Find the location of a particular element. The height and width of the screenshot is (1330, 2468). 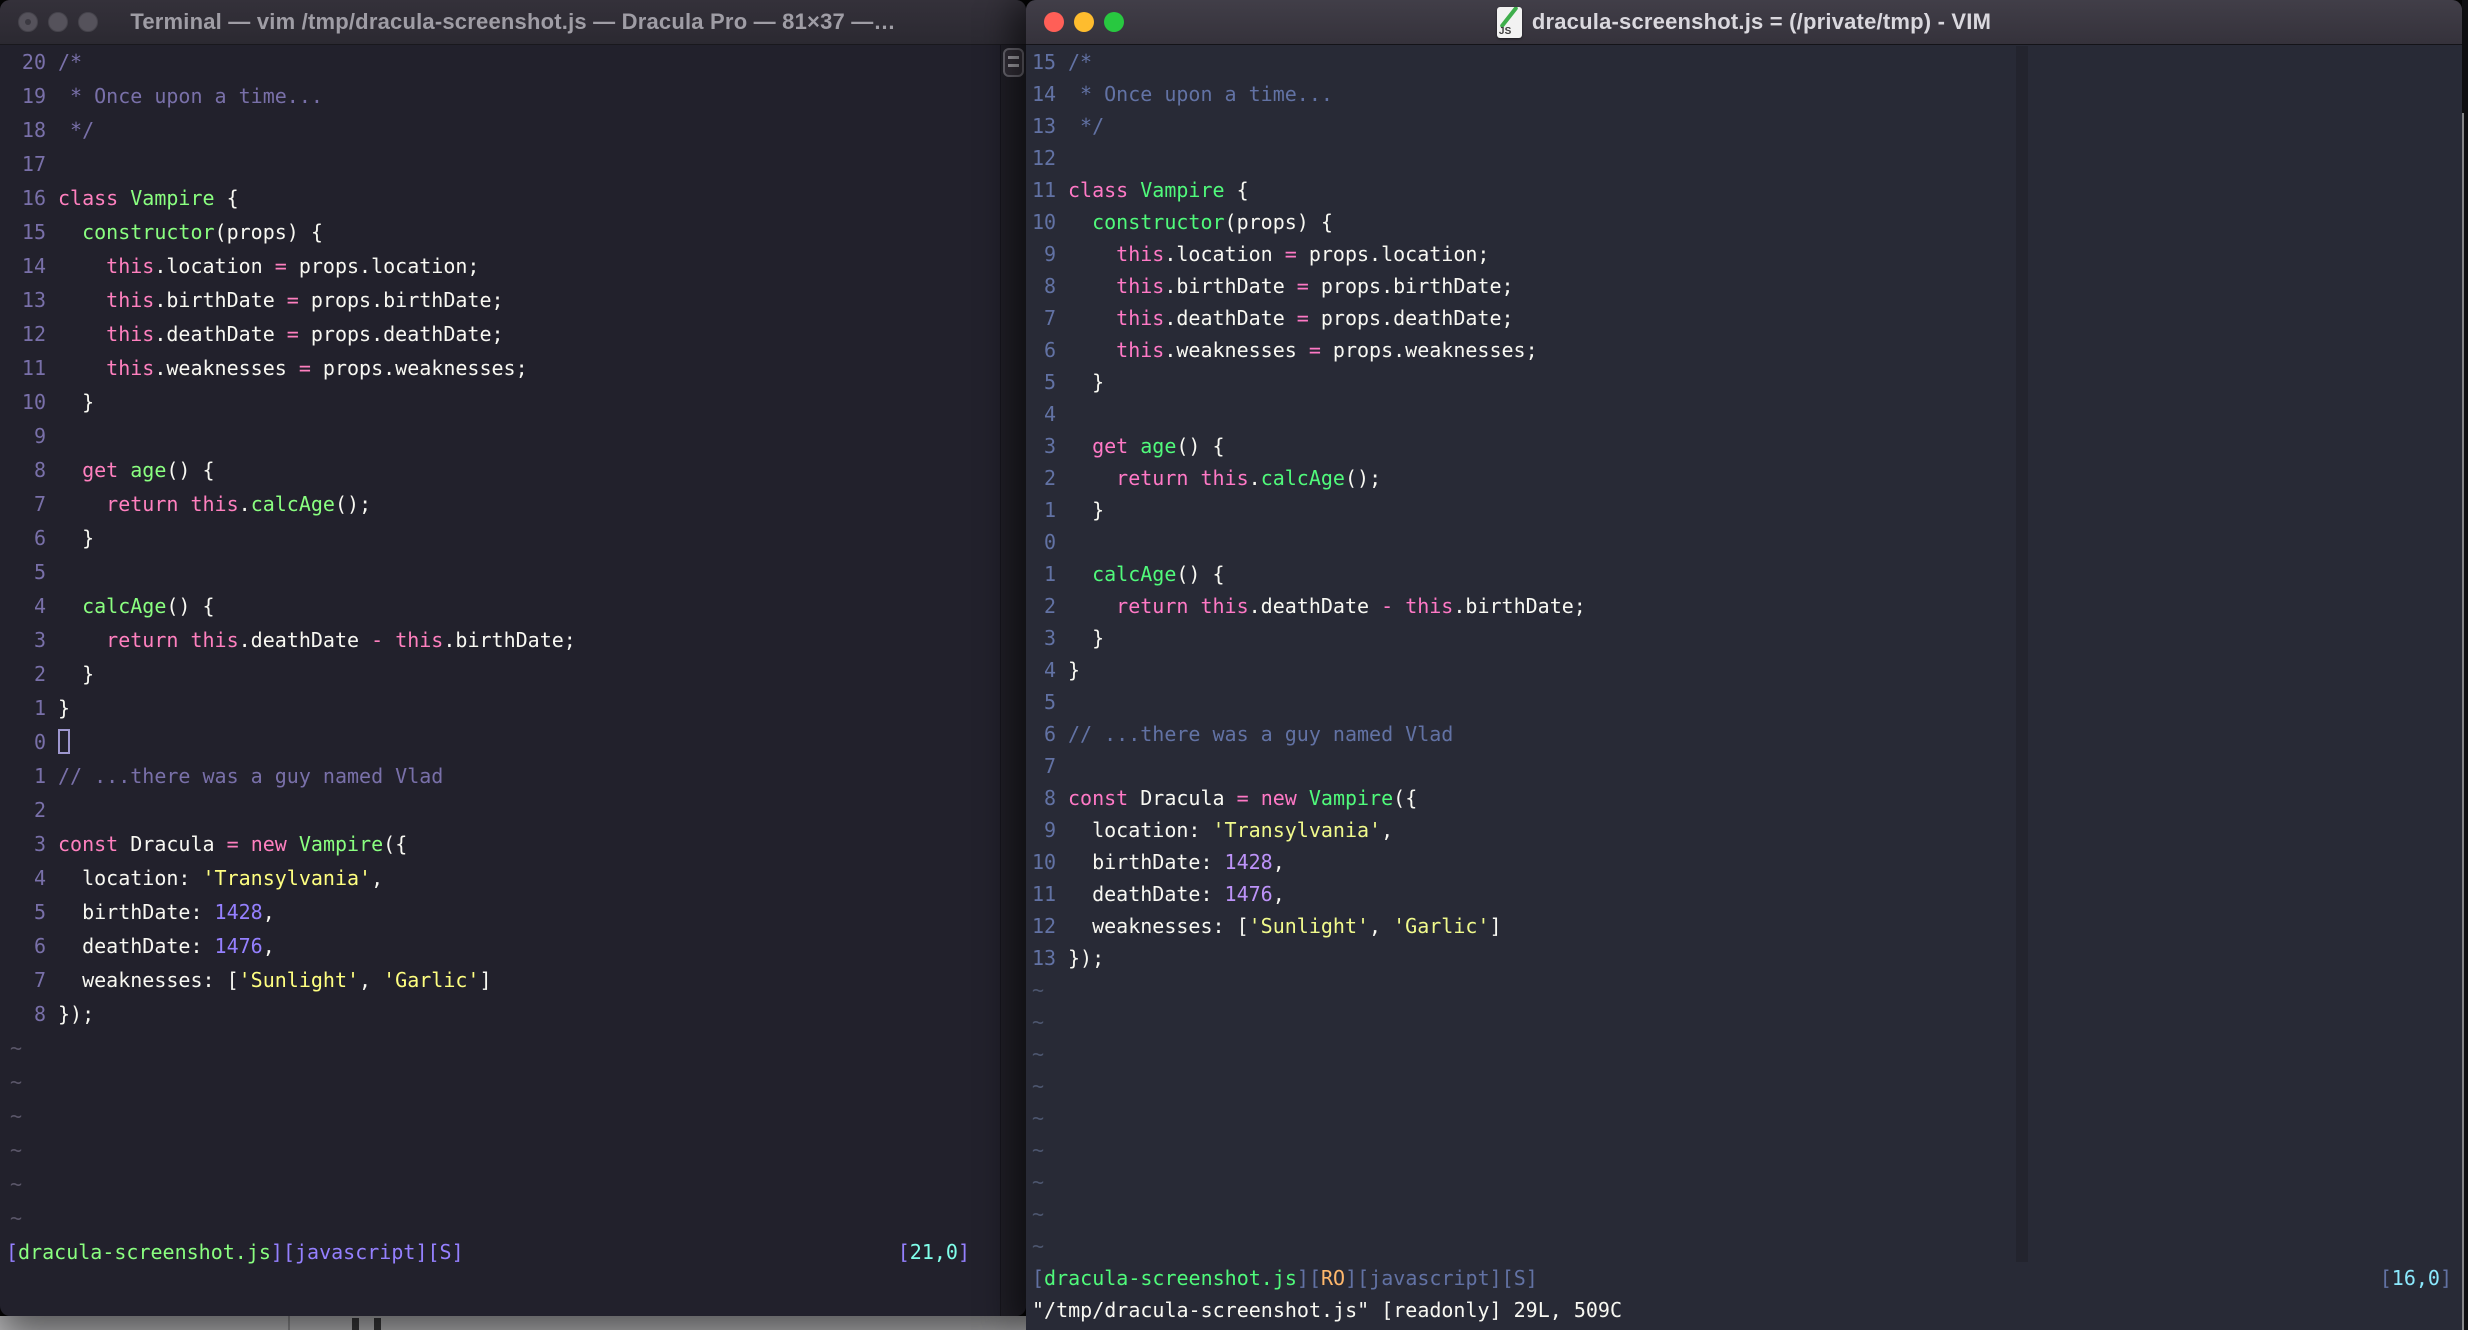

close-dot-icon is located at coordinates (28, 22).